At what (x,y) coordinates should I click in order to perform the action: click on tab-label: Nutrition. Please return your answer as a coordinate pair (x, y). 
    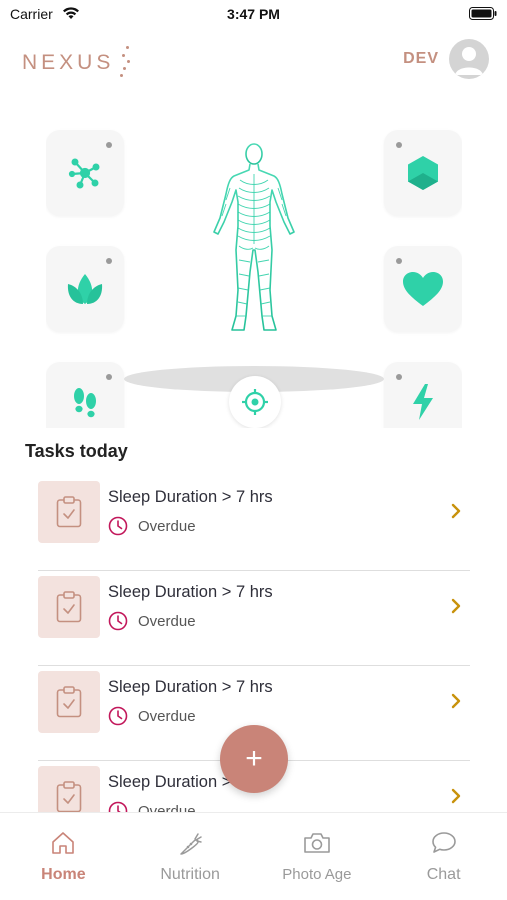
    Looking at the image, I should click on (190, 874).